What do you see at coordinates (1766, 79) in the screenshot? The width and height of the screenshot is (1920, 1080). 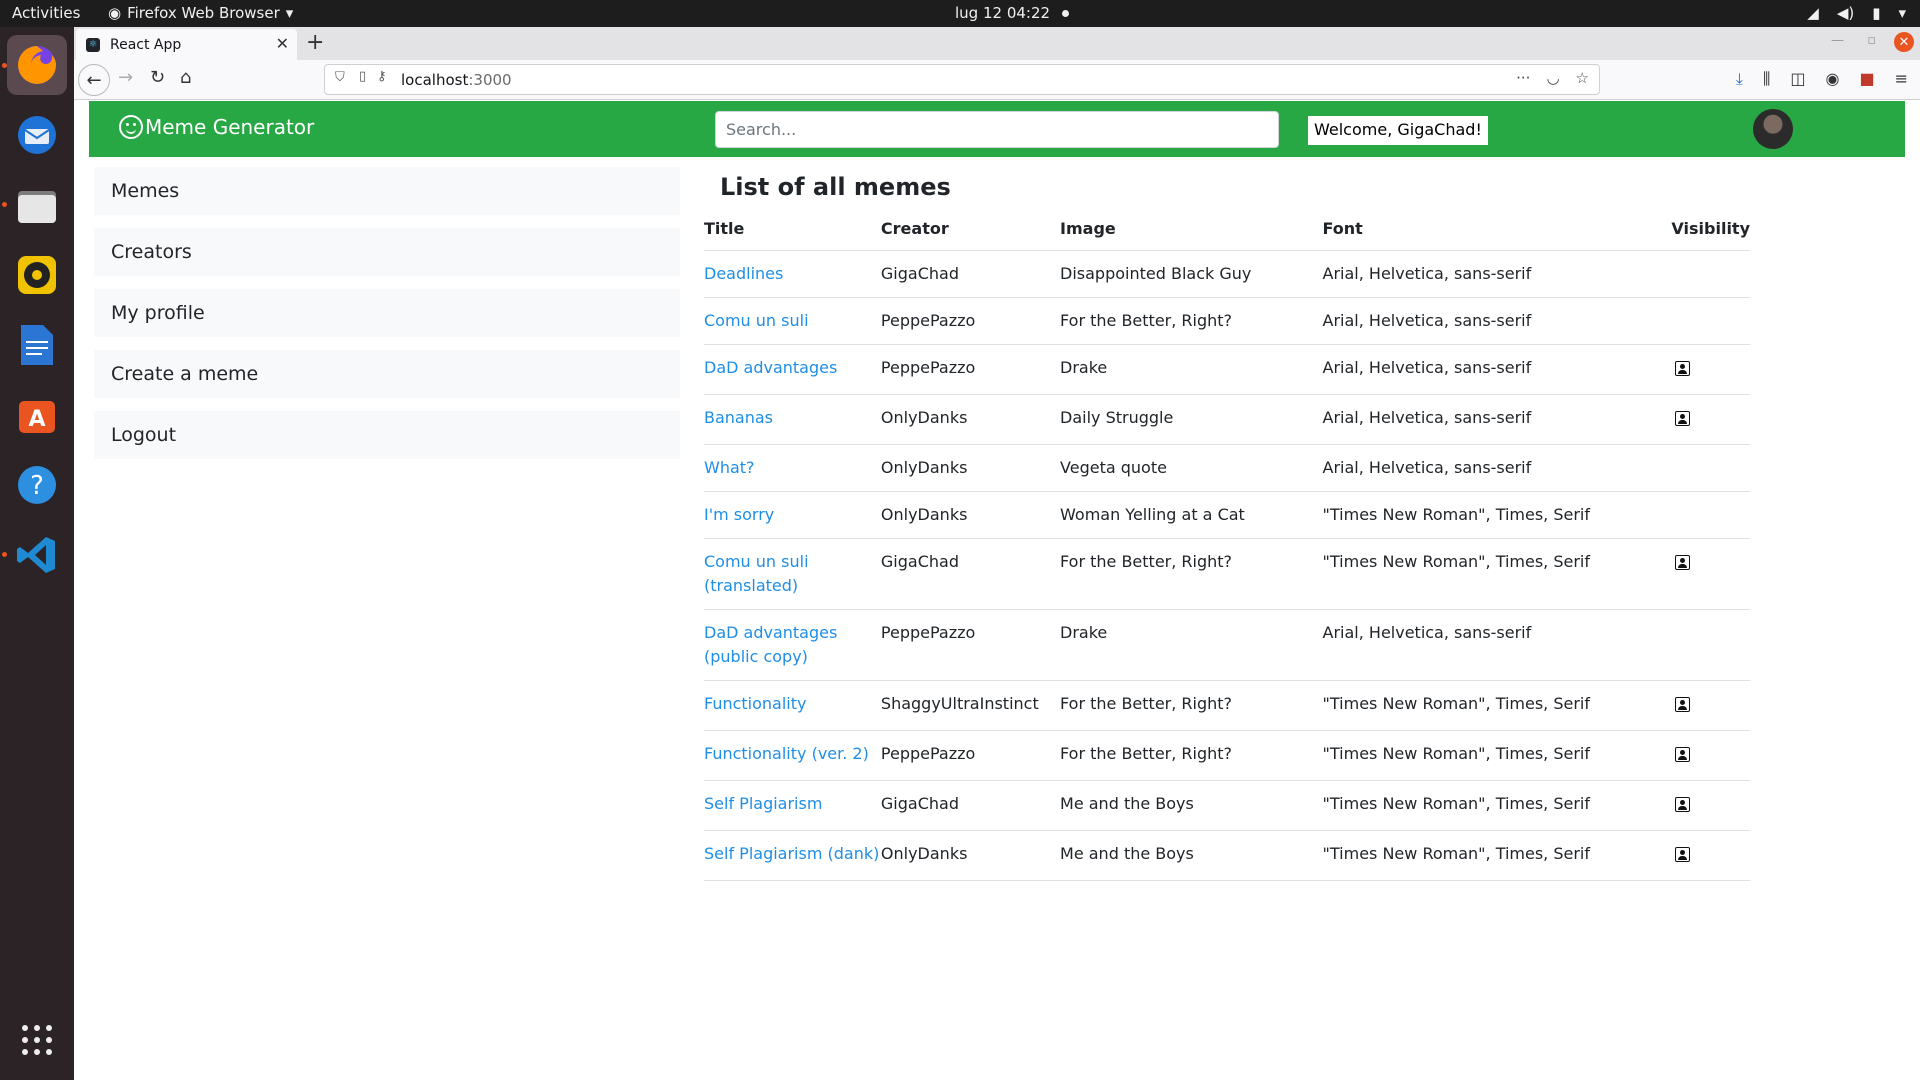 I see `library-icon: ⫼` at bounding box center [1766, 79].